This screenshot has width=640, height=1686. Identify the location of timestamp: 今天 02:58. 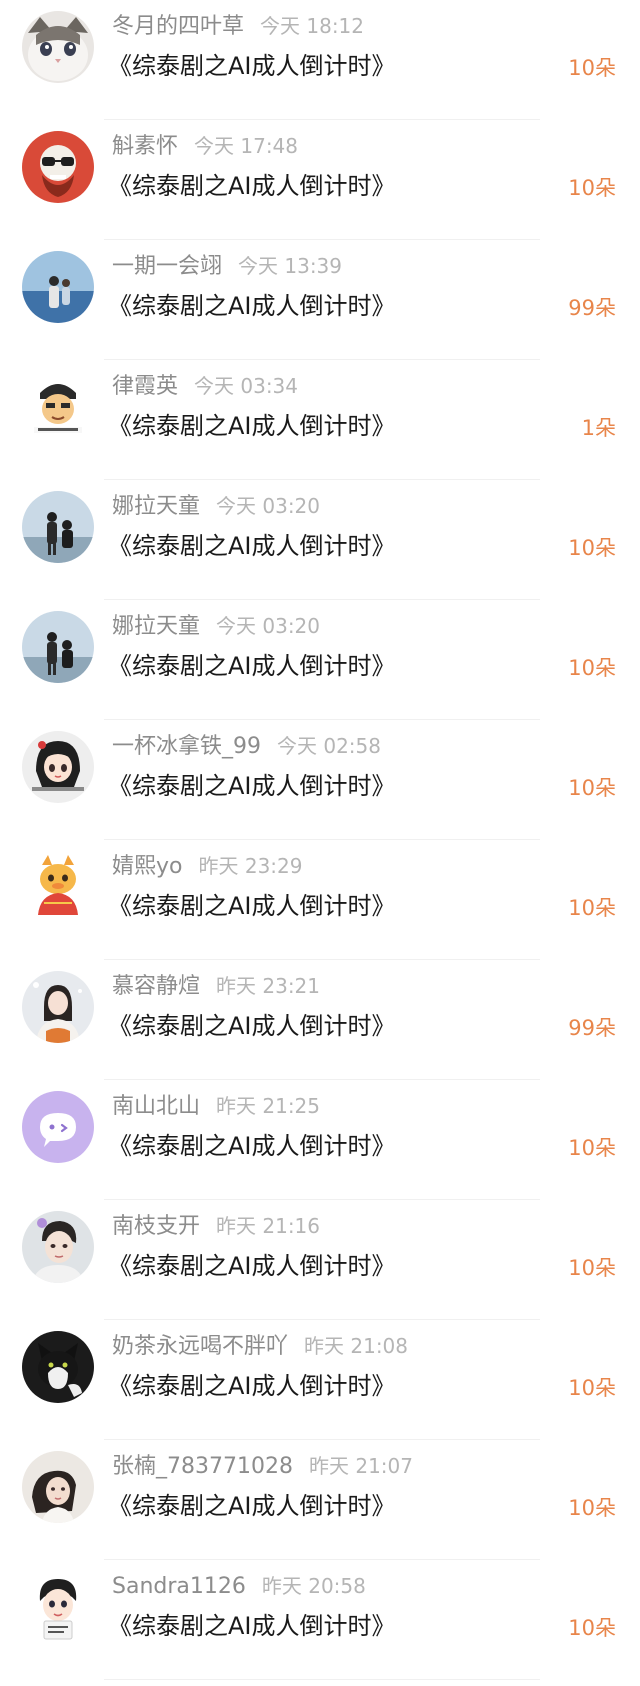
(329, 746).